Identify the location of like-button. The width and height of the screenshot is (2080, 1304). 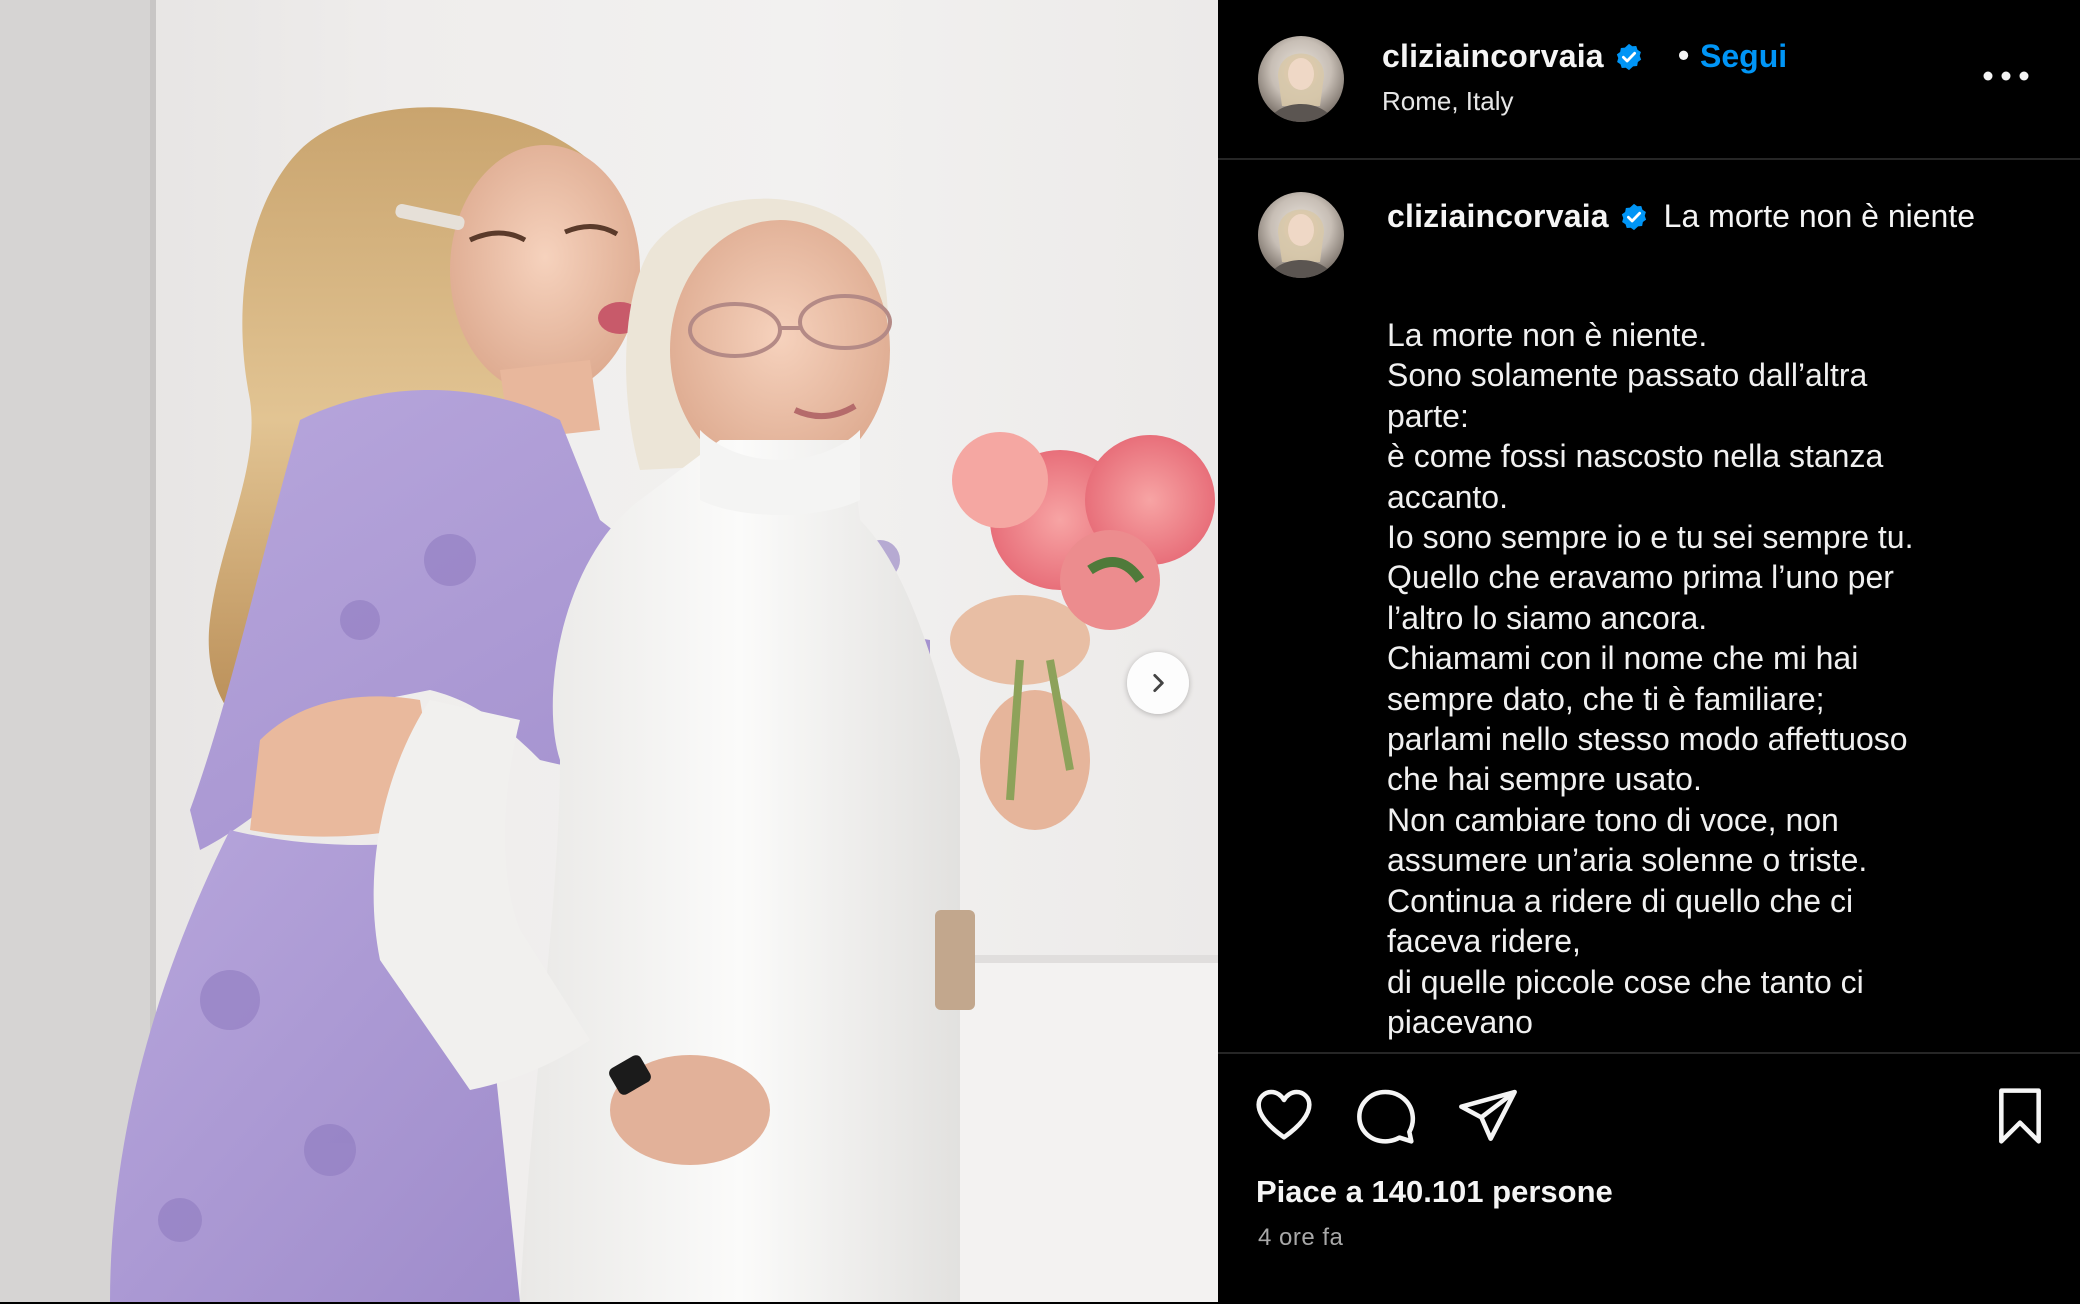
(1284, 1116).